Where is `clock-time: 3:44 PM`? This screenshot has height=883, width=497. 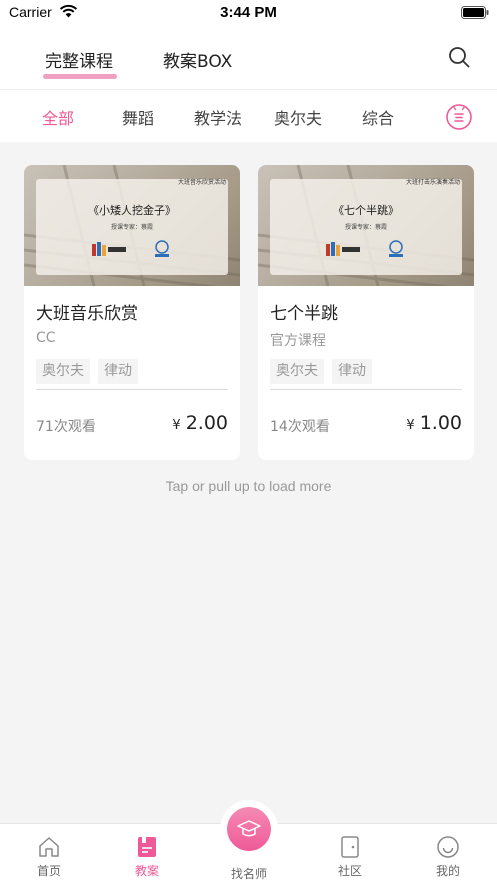
clock-time: 3:44 PM is located at coordinates (248, 12).